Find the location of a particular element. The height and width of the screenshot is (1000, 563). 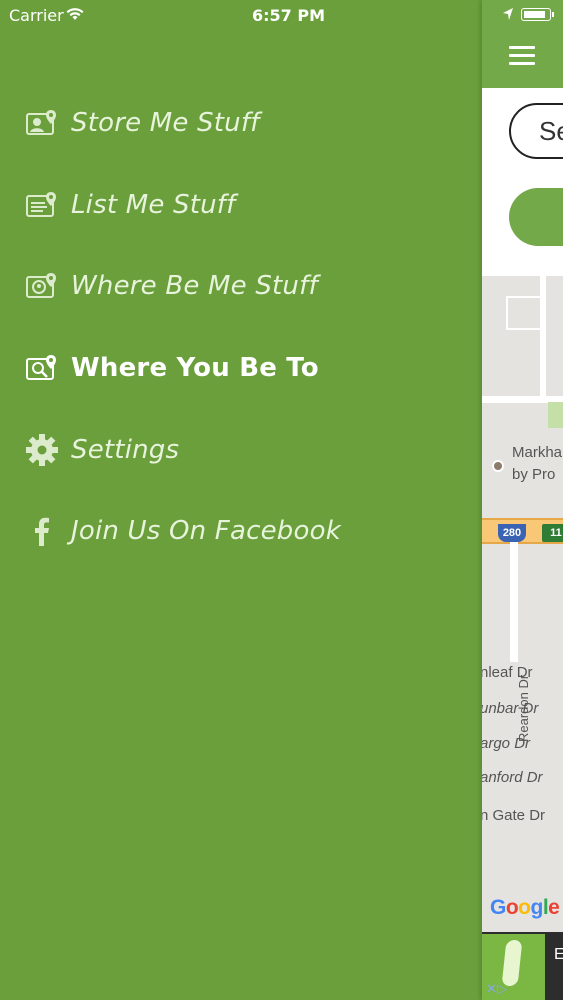

location-arrow-icon is located at coordinates (508, 15).